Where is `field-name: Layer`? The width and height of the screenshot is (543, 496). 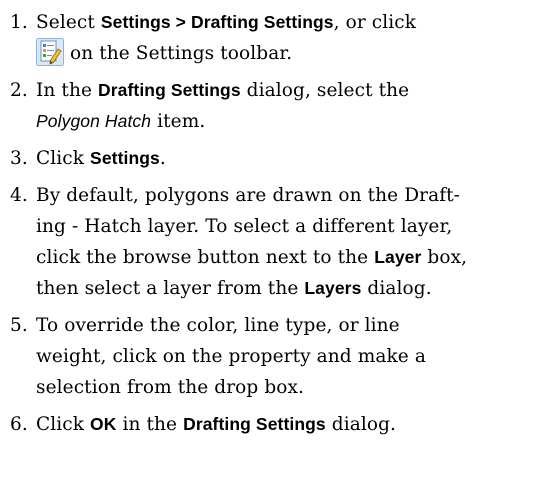 field-name: Layer is located at coordinates (398, 257).